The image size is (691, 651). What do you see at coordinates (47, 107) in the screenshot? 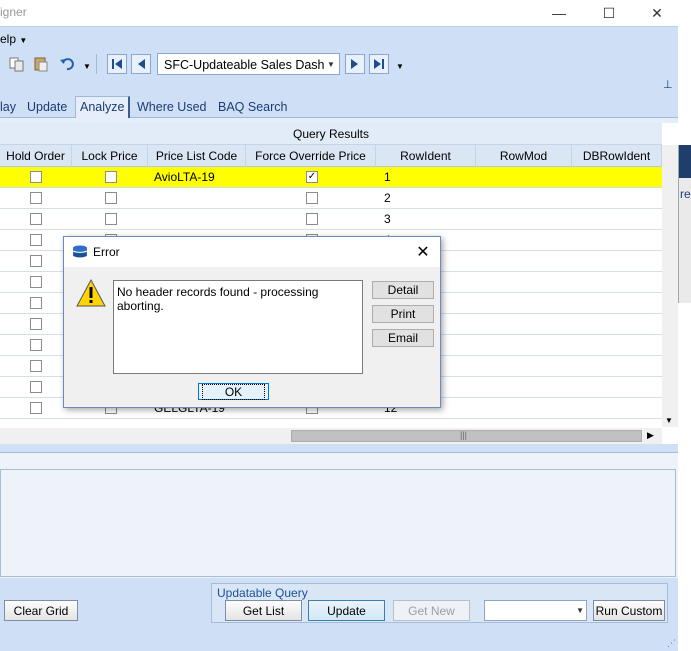
I see `tab-update: Update` at bounding box center [47, 107].